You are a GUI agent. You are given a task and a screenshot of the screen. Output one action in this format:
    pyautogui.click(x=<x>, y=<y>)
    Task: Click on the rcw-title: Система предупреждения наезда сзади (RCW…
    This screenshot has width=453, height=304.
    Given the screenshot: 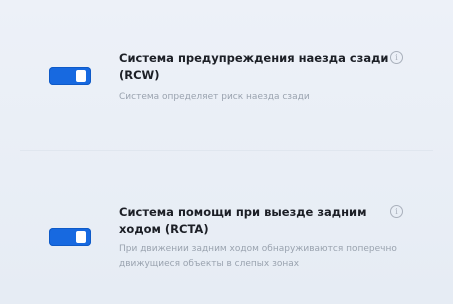 What is the action you would take?
    pyautogui.click(x=254, y=66)
    